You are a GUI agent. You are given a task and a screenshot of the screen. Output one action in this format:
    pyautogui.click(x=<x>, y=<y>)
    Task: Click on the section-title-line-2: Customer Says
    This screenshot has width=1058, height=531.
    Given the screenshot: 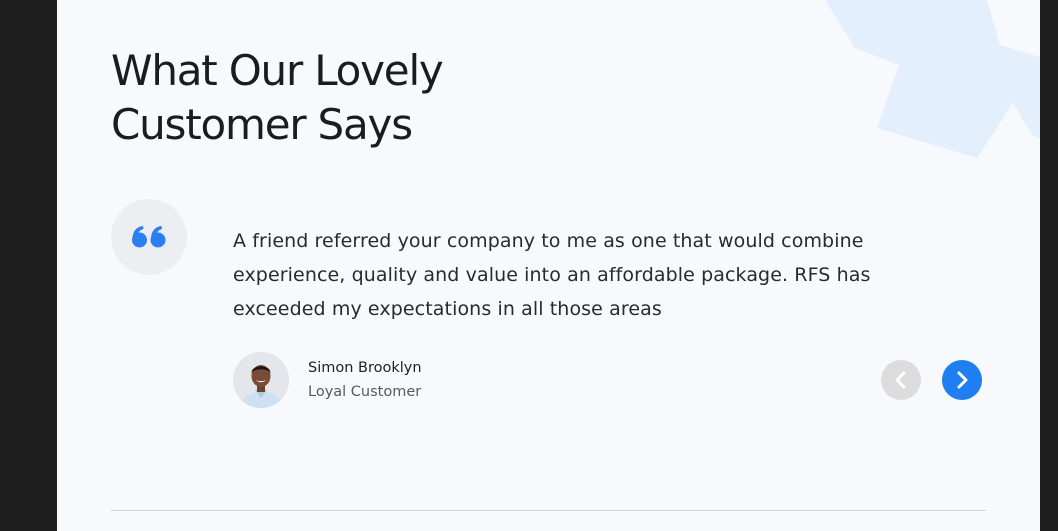 What is the action you would take?
    pyautogui.click(x=262, y=124)
    